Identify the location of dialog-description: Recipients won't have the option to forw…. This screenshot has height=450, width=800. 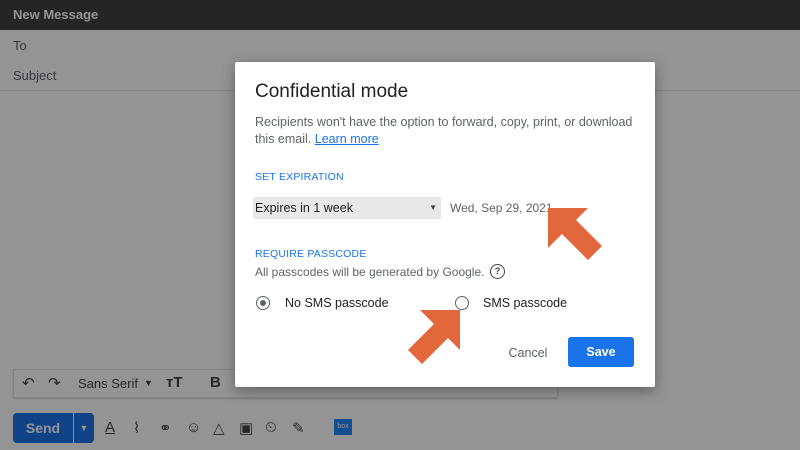
(445, 131).